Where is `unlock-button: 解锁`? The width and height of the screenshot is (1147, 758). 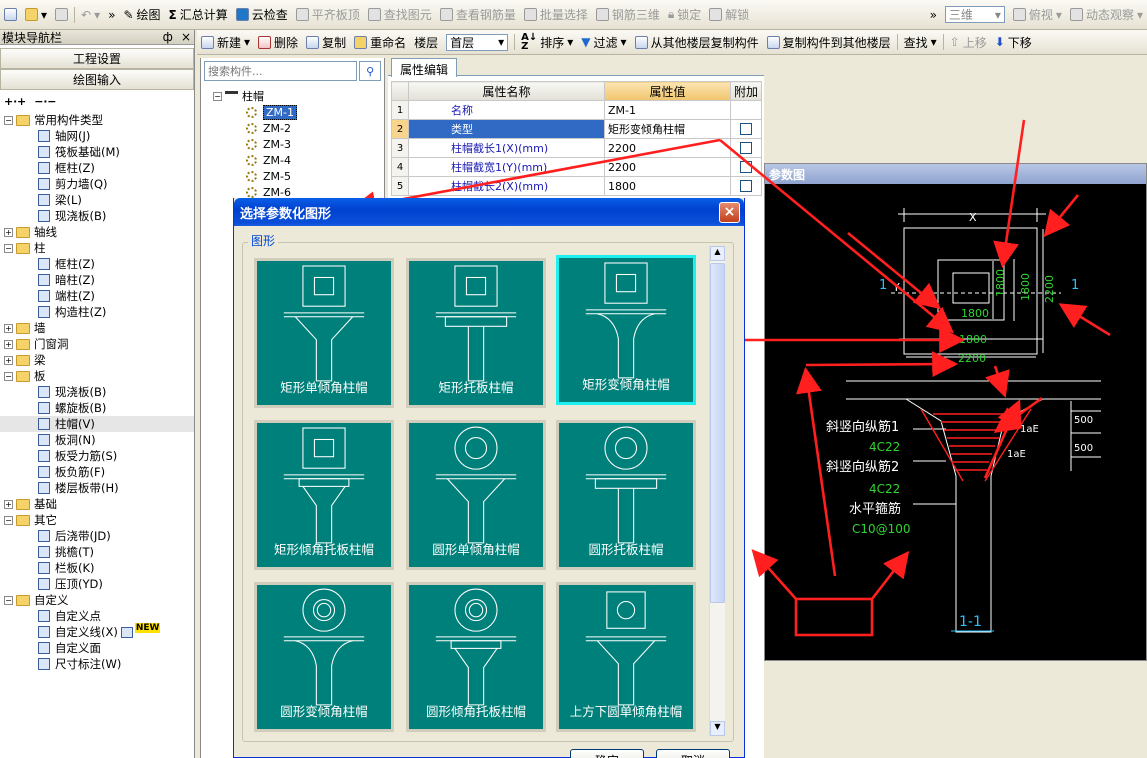 unlock-button: 解锁 is located at coordinates (729, 14).